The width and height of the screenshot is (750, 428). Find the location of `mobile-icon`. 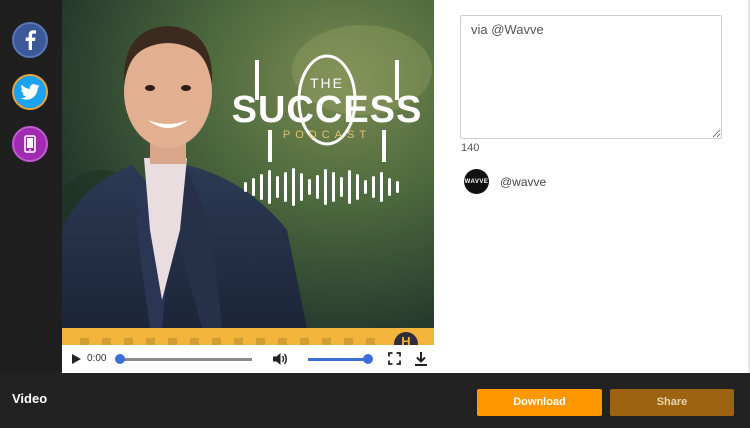

mobile-icon is located at coordinates (30, 144).